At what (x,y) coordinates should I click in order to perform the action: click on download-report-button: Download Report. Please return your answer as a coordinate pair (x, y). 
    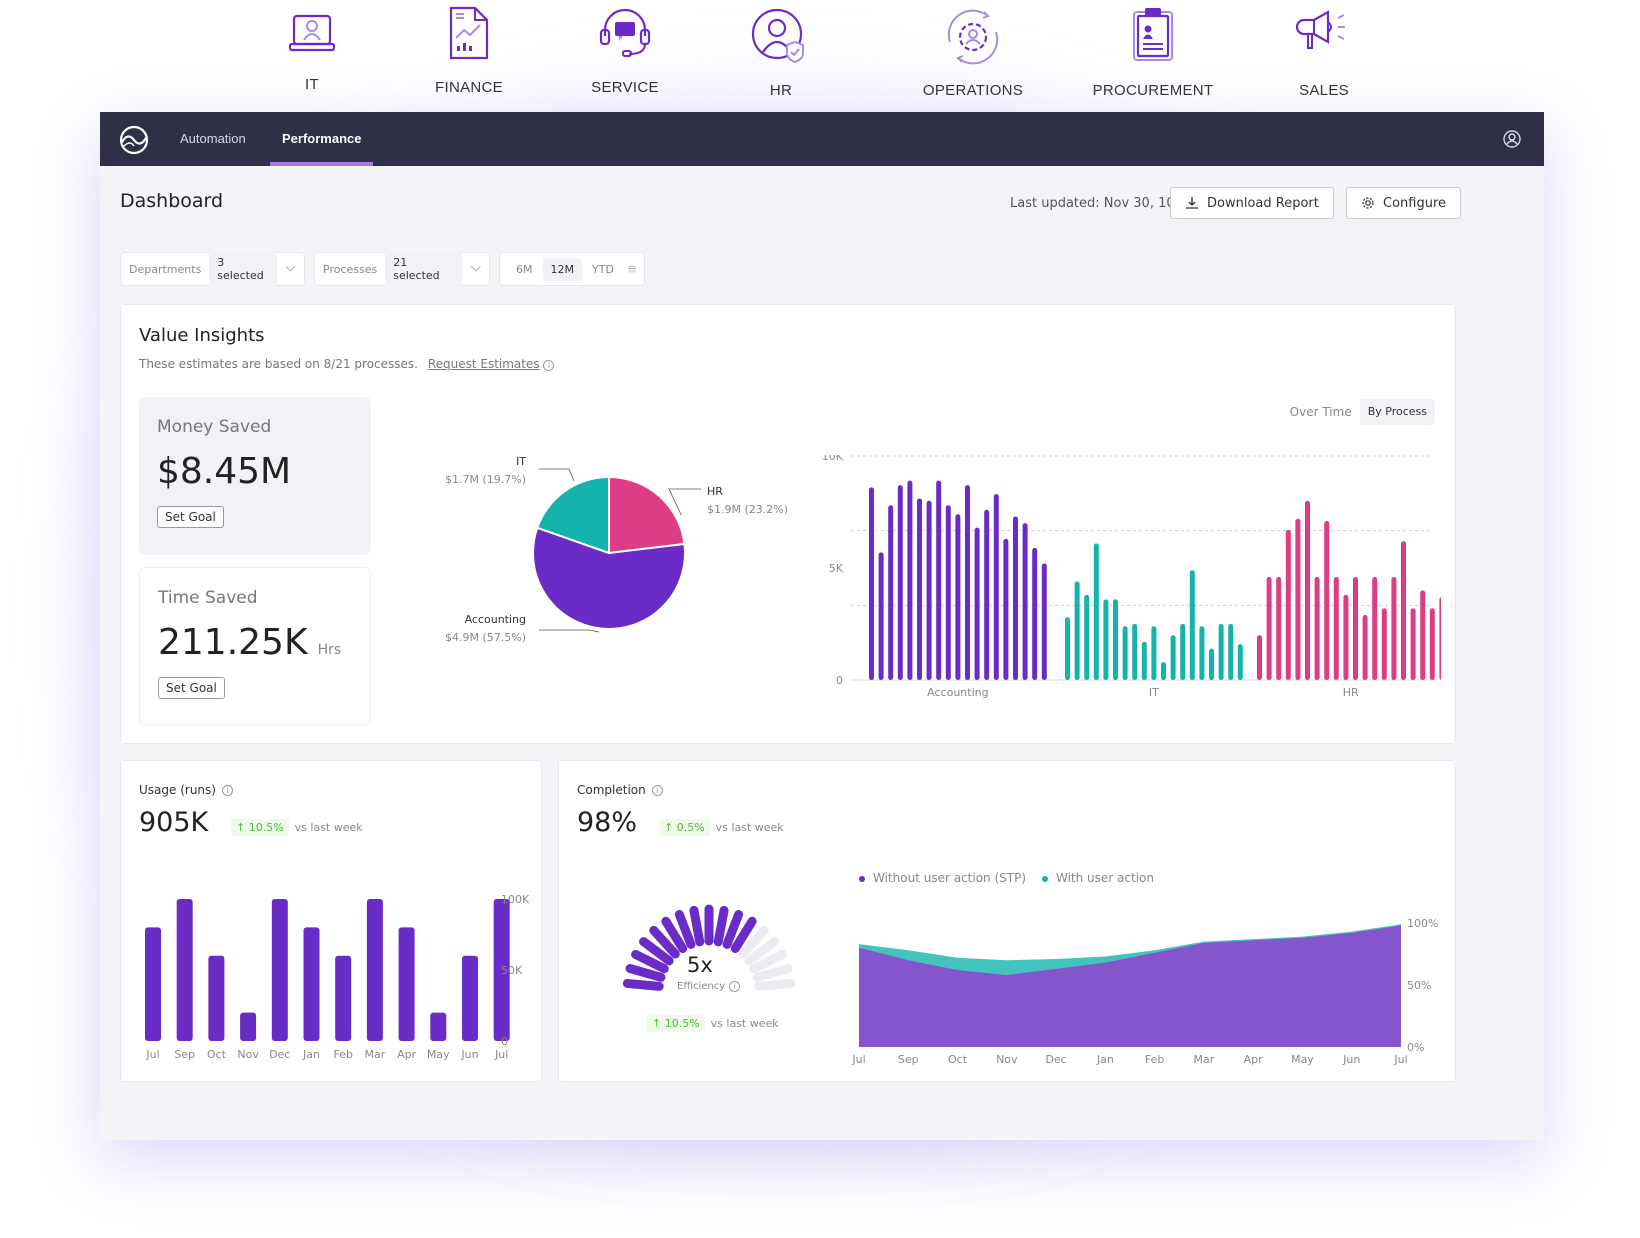
    Looking at the image, I should click on (1252, 203).